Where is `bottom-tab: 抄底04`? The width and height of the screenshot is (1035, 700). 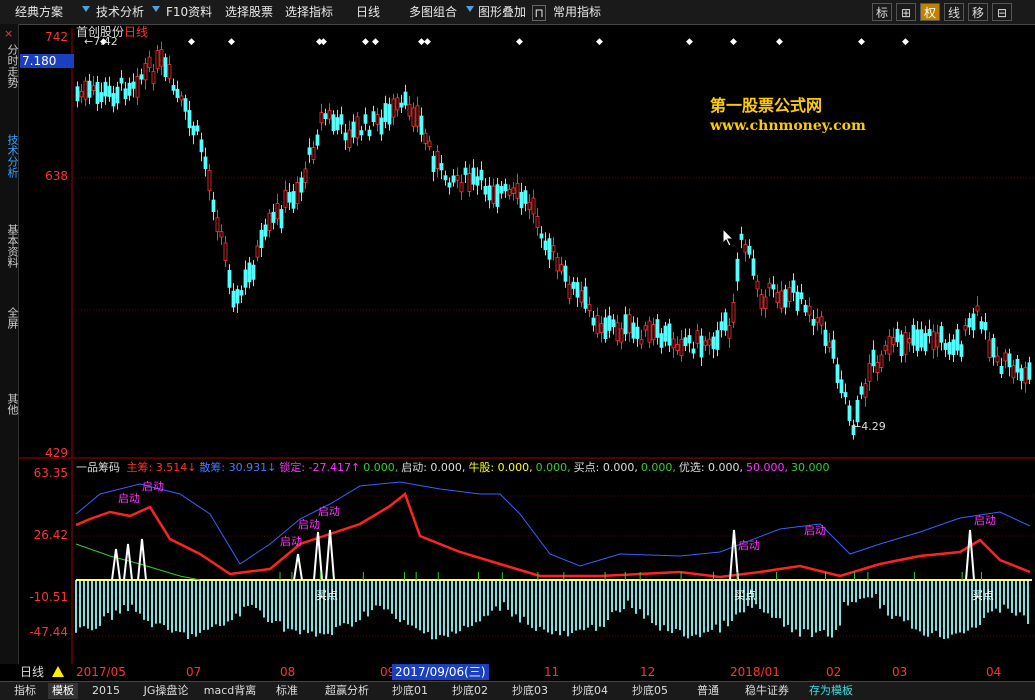
bottom-tab: 抄底04 is located at coordinates (590, 691).